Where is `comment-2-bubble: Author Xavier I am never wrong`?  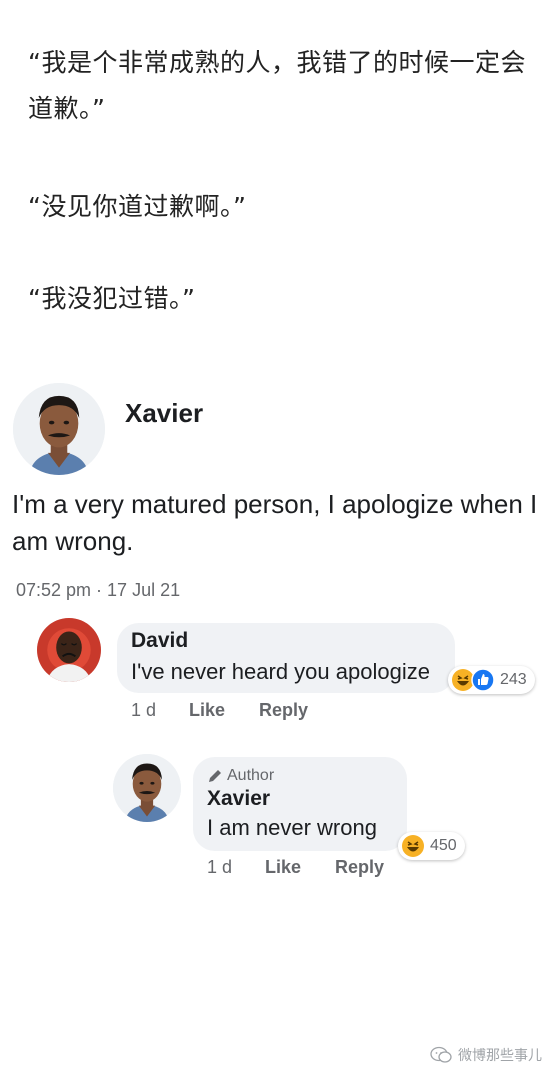
comment-2-bubble: Author Xavier I am never wrong is located at coordinates (300, 804).